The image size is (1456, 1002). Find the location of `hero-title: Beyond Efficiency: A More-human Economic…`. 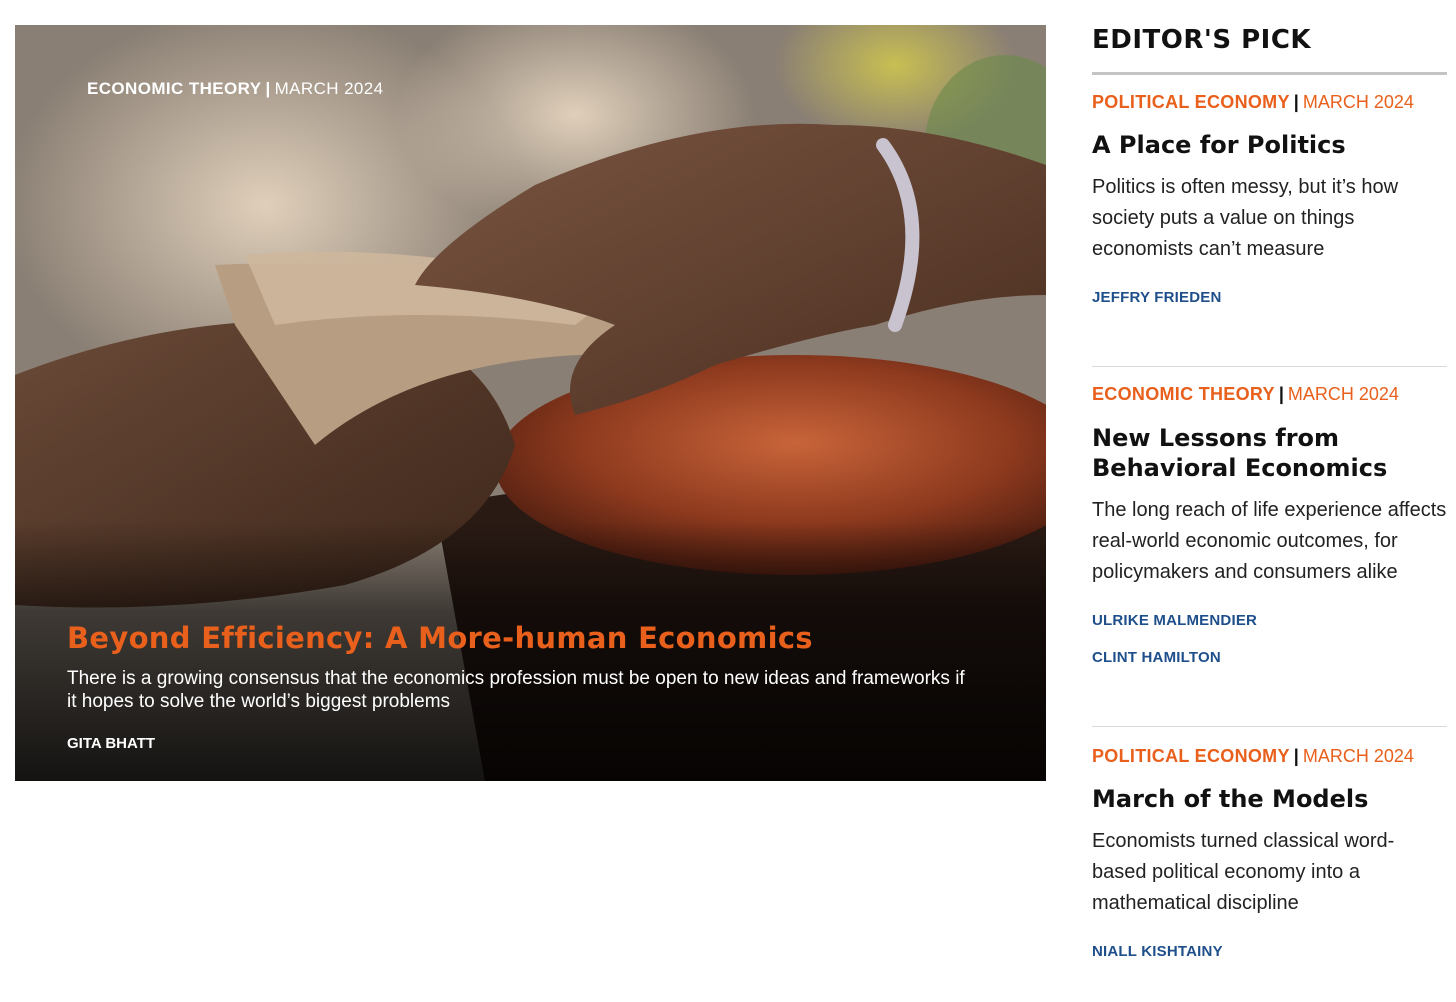

hero-title: Beyond Efficiency: A More-human Economic… is located at coordinates (440, 638).